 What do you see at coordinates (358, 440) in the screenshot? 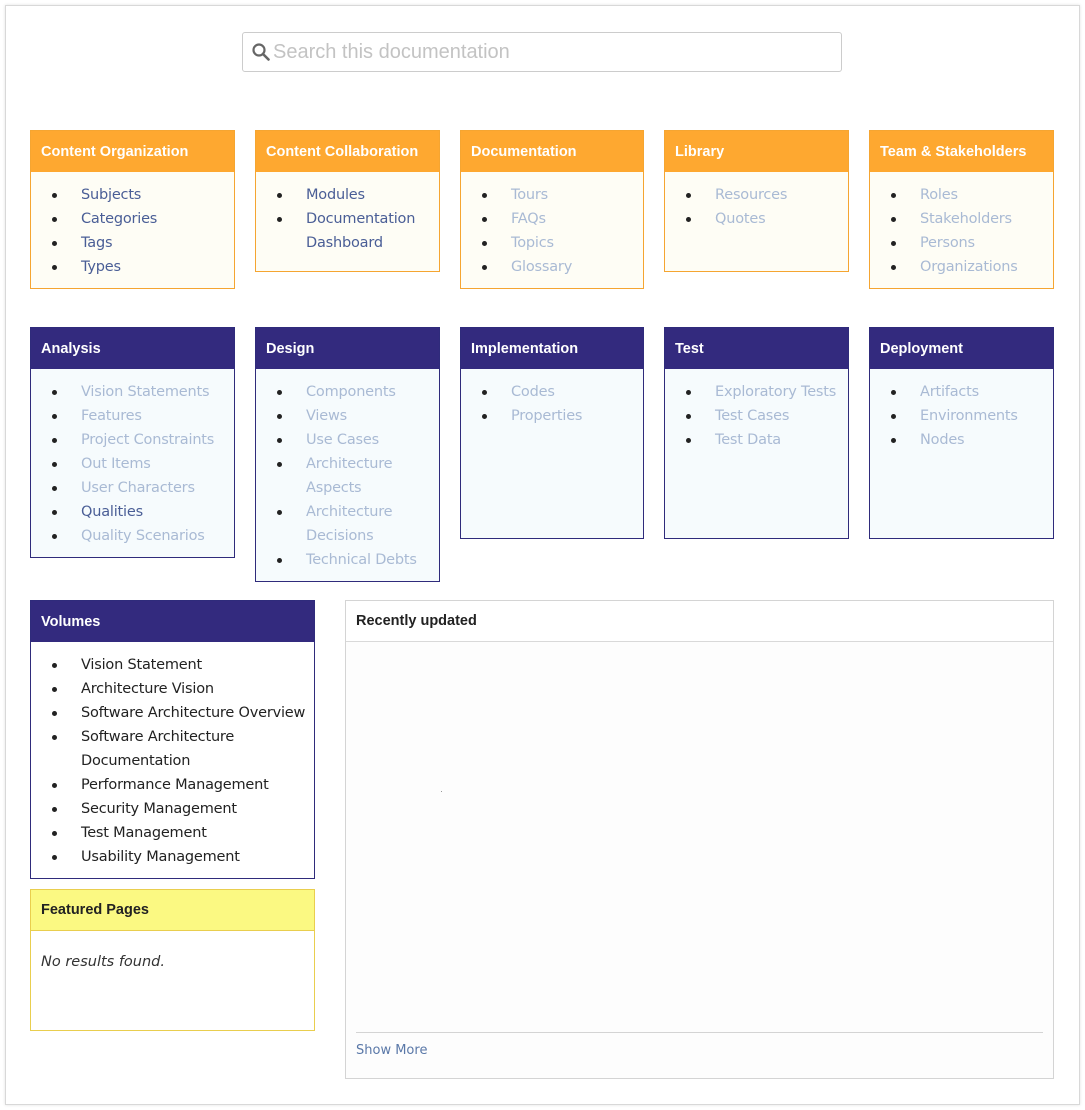
I see `list-item: Use Cases` at bounding box center [358, 440].